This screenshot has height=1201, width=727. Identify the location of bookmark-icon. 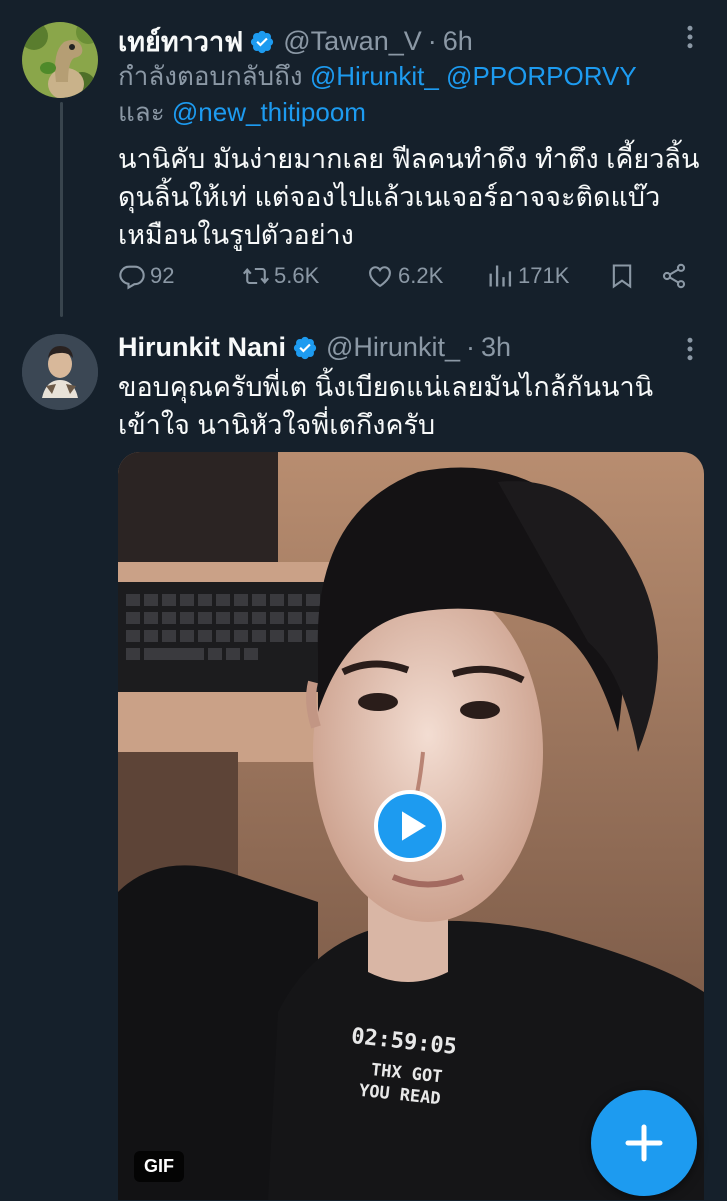
(622, 276).